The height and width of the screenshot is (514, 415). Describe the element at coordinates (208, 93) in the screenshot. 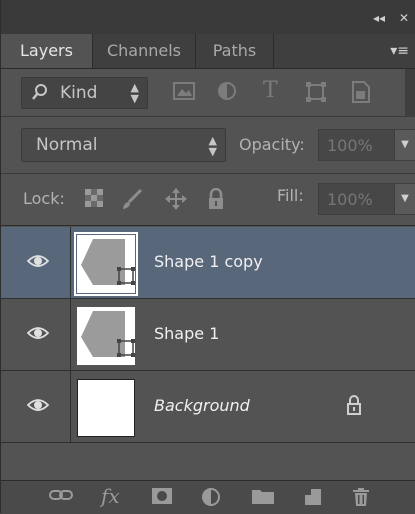

I see `filter-row: Kind ▲ ▼ T` at that location.